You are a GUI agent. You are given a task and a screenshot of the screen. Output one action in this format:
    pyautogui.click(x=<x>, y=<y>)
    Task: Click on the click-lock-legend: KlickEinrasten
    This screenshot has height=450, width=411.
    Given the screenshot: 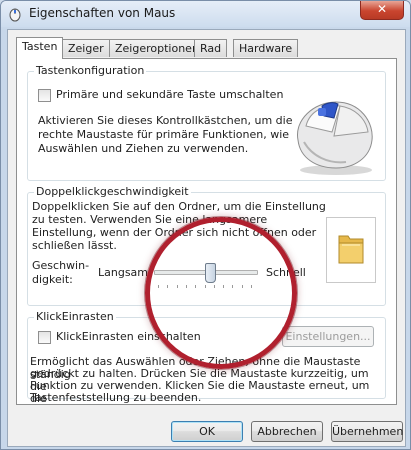 What is the action you would take?
    pyautogui.click(x=75, y=316)
    